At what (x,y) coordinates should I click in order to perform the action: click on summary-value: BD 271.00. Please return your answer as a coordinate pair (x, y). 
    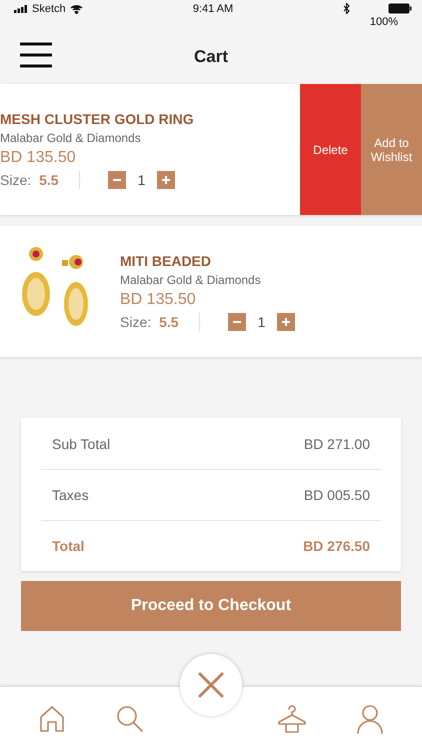
    Looking at the image, I should click on (337, 444).